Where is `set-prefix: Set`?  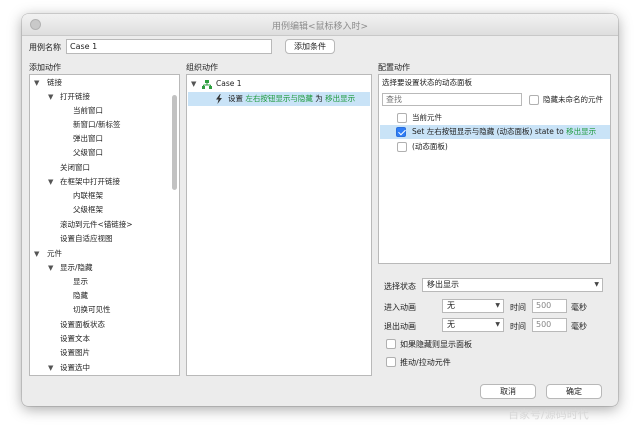
set-prefix: Set is located at coordinates (418, 131).